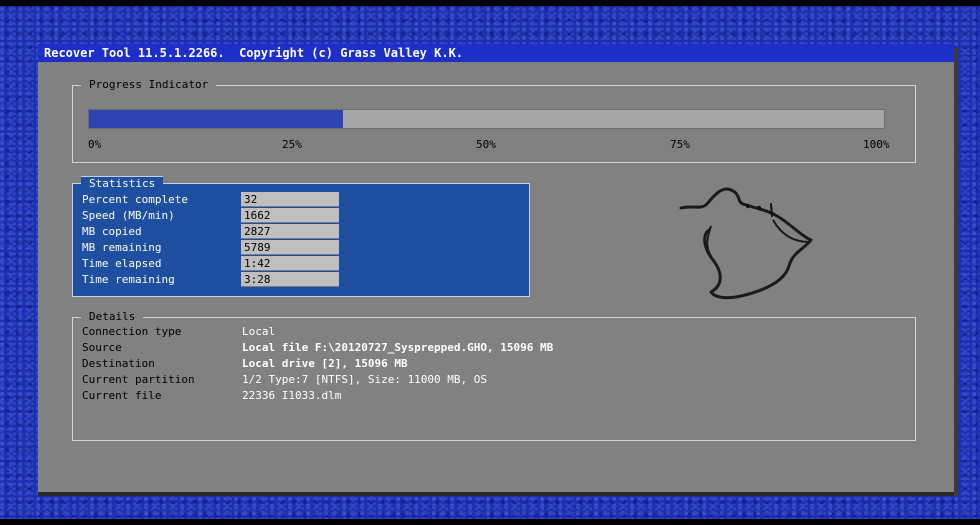 This screenshot has width=980, height=525. What do you see at coordinates (138, 379) in the screenshot?
I see `detail-label: Current partition` at bounding box center [138, 379].